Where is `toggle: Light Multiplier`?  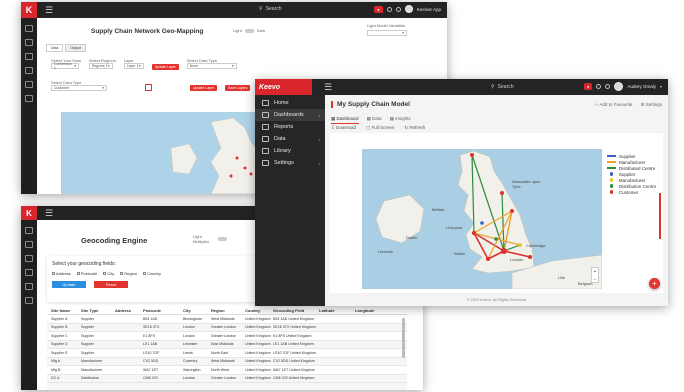
toggle: Light Multiplier is located at coordinates (210, 239).